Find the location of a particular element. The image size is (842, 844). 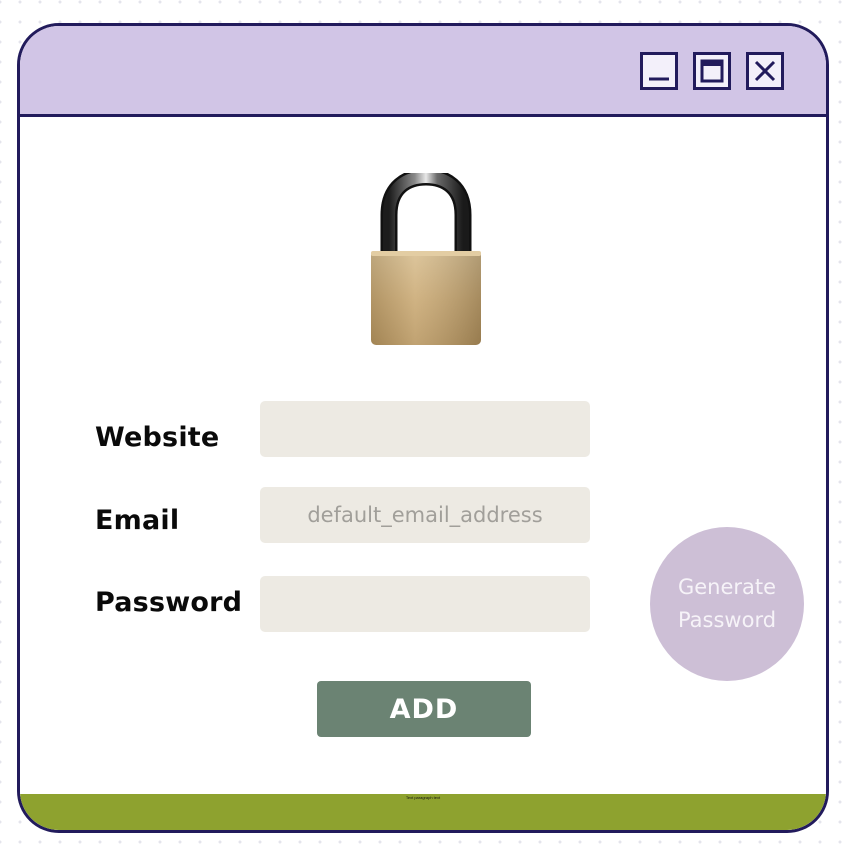

title-bar is located at coordinates (423, 71).